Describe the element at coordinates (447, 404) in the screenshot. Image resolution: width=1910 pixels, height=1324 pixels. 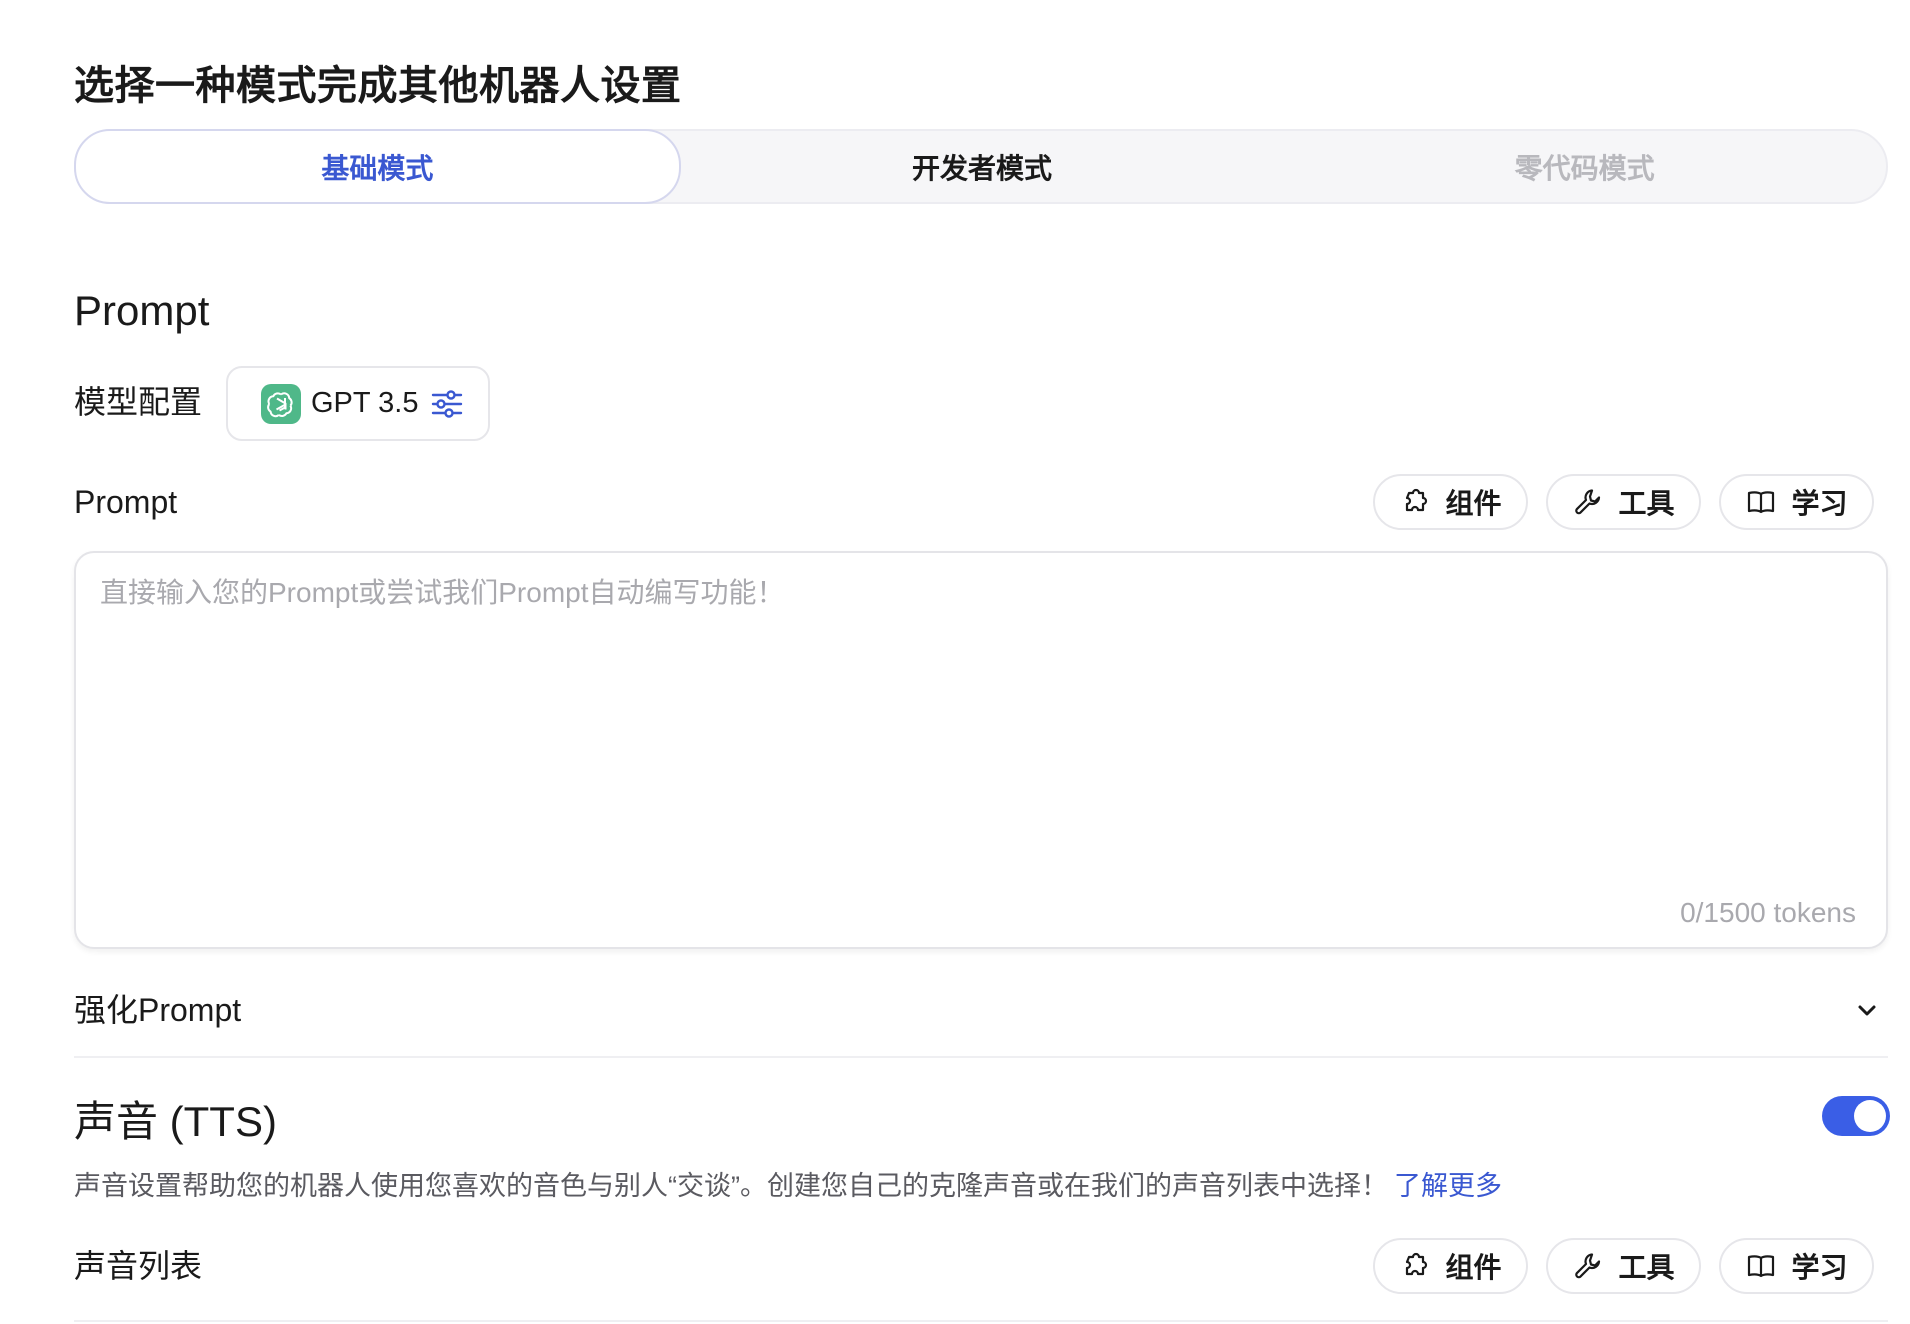
I see `sliders-icon` at that location.